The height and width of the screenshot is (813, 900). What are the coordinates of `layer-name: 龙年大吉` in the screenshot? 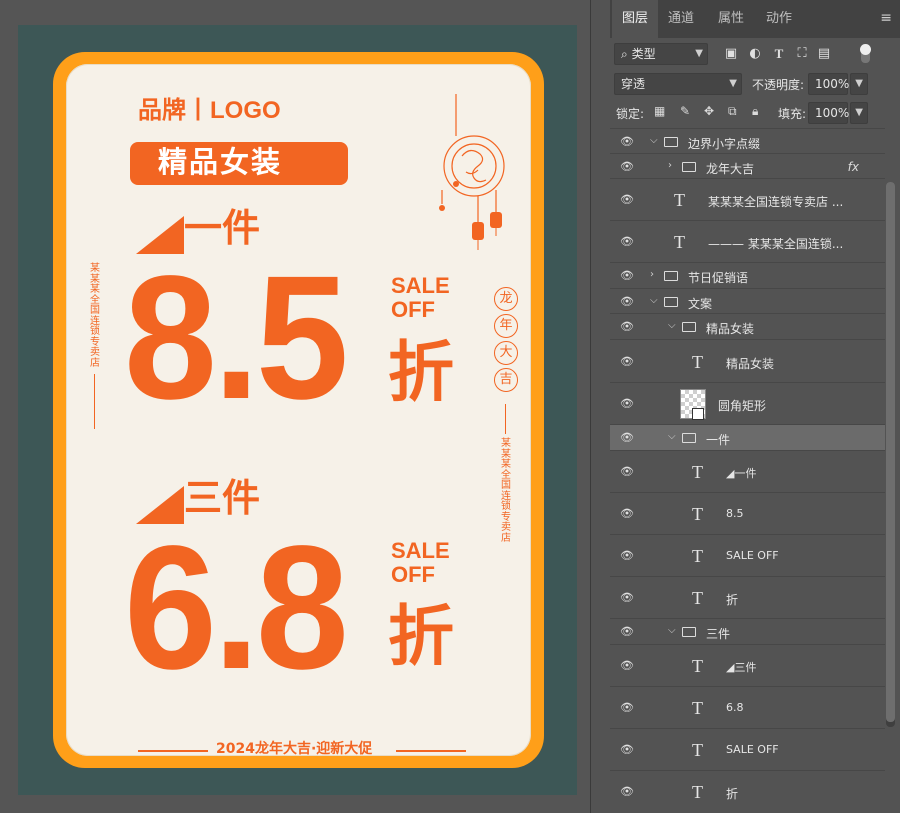 It's located at (730, 169).